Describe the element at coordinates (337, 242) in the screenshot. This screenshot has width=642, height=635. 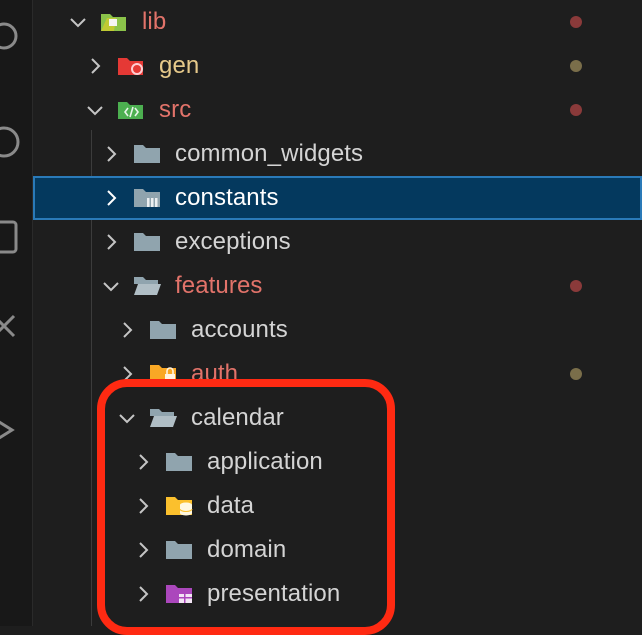
I see `tree-item-exceptions: exceptions` at that location.